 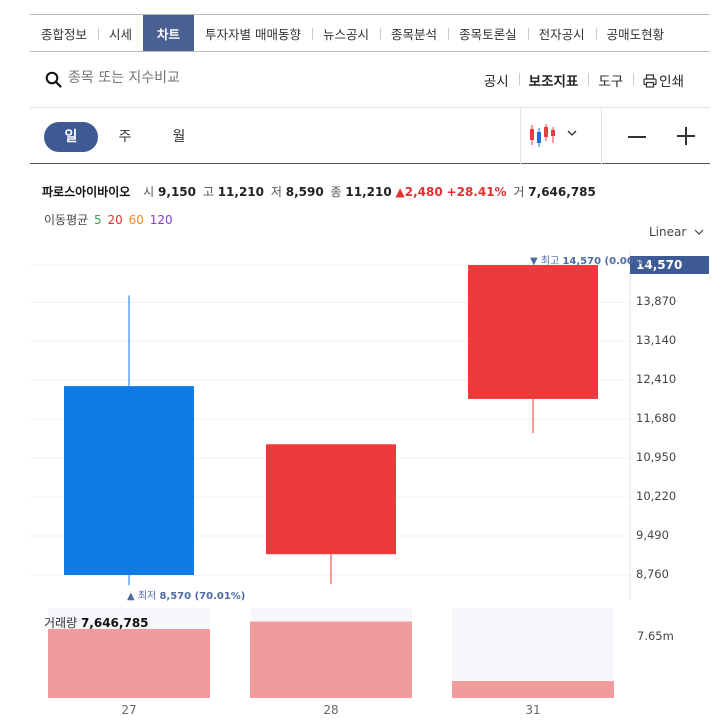 What do you see at coordinates (652, 535) in the screenshot?
I see `price-tick-label: 9,490` at bounding box center [652, 535].